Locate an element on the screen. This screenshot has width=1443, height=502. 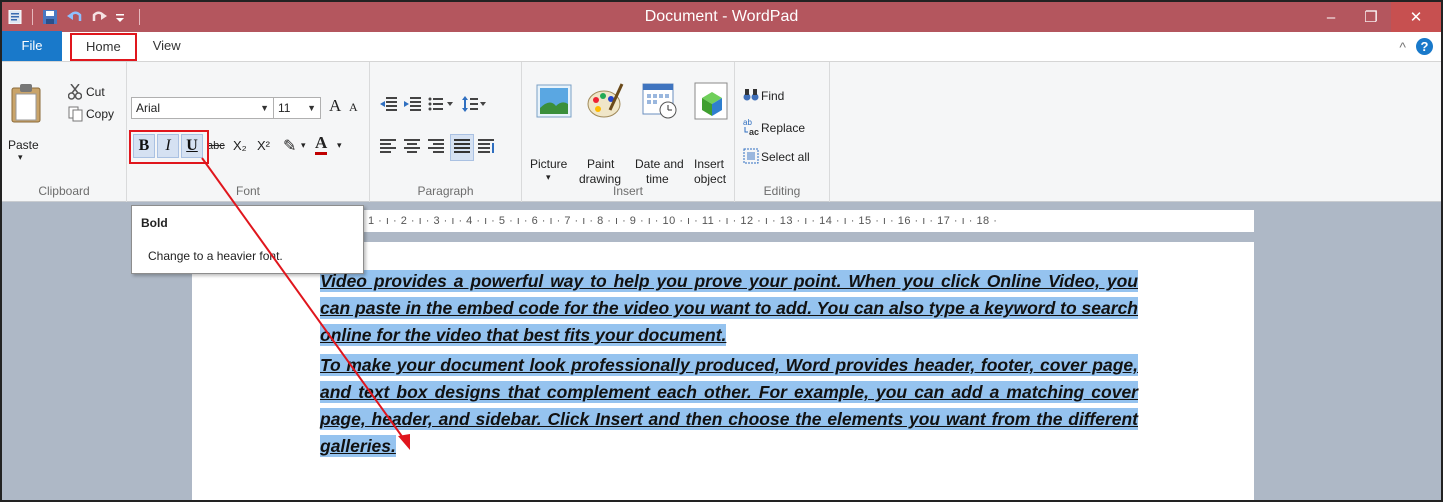
picture-icon is located at coordinates (554, 102).